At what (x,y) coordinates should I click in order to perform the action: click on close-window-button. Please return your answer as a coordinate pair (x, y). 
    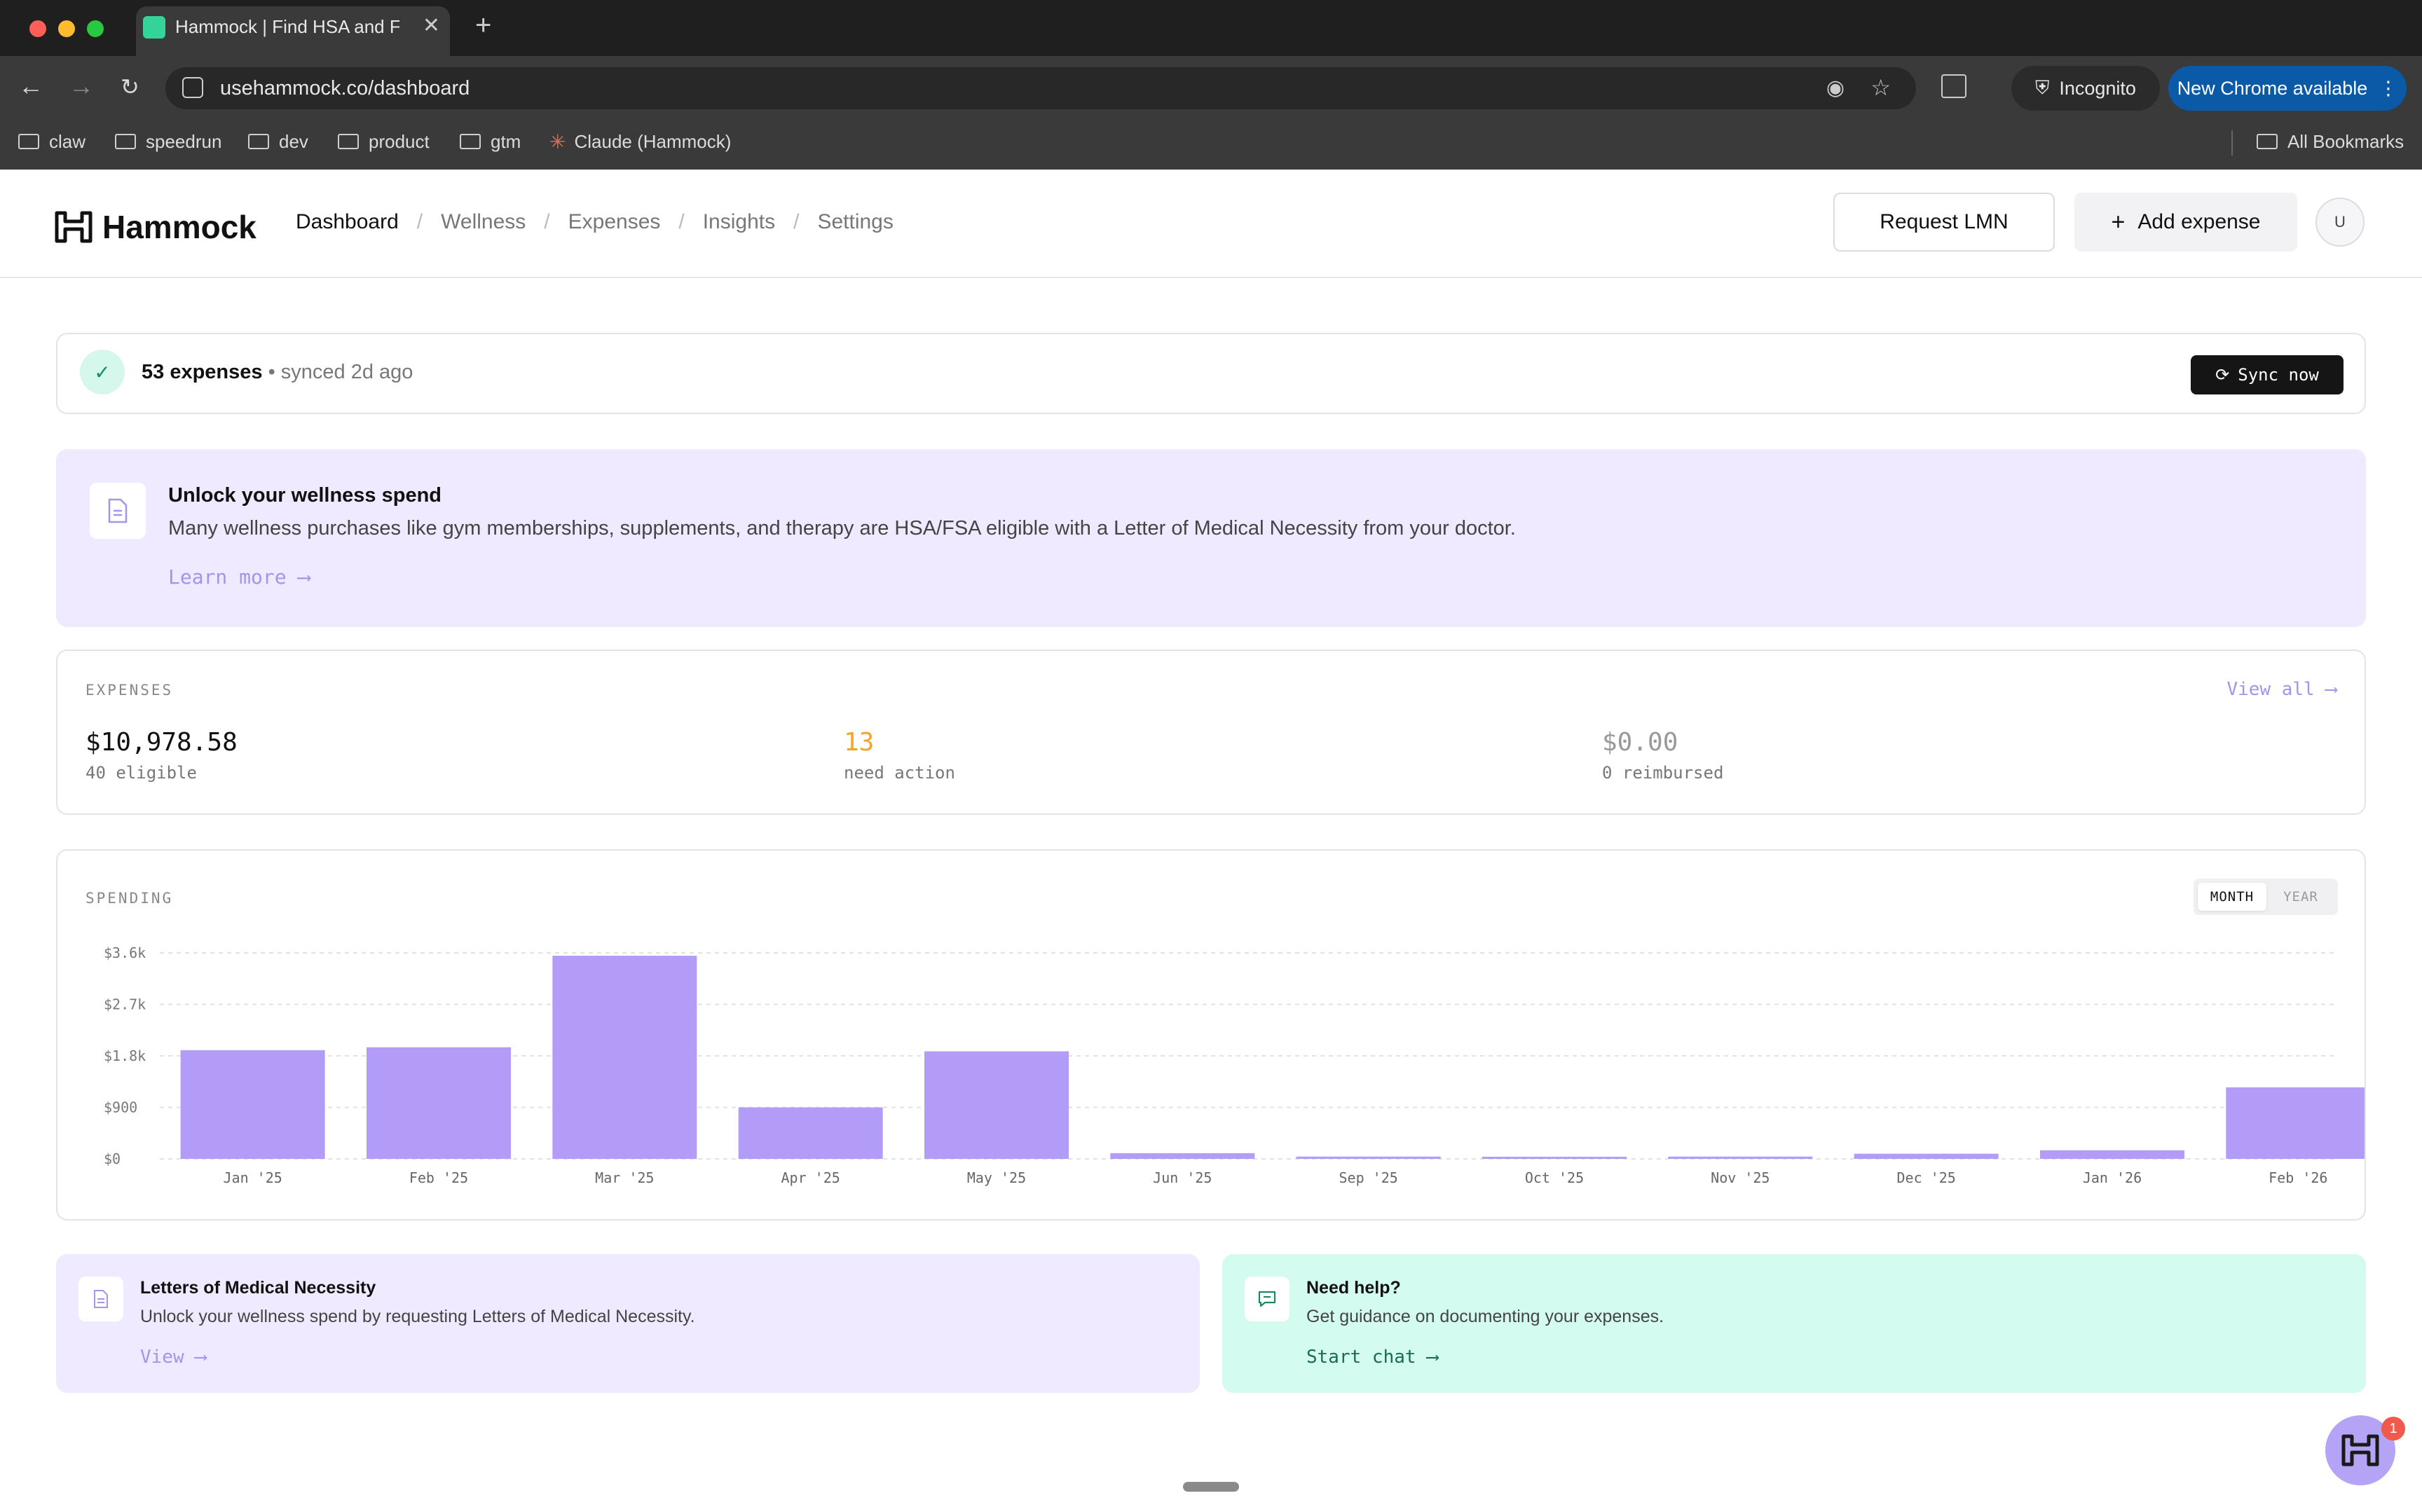
    Looking at the image, I should click on (37, 29).